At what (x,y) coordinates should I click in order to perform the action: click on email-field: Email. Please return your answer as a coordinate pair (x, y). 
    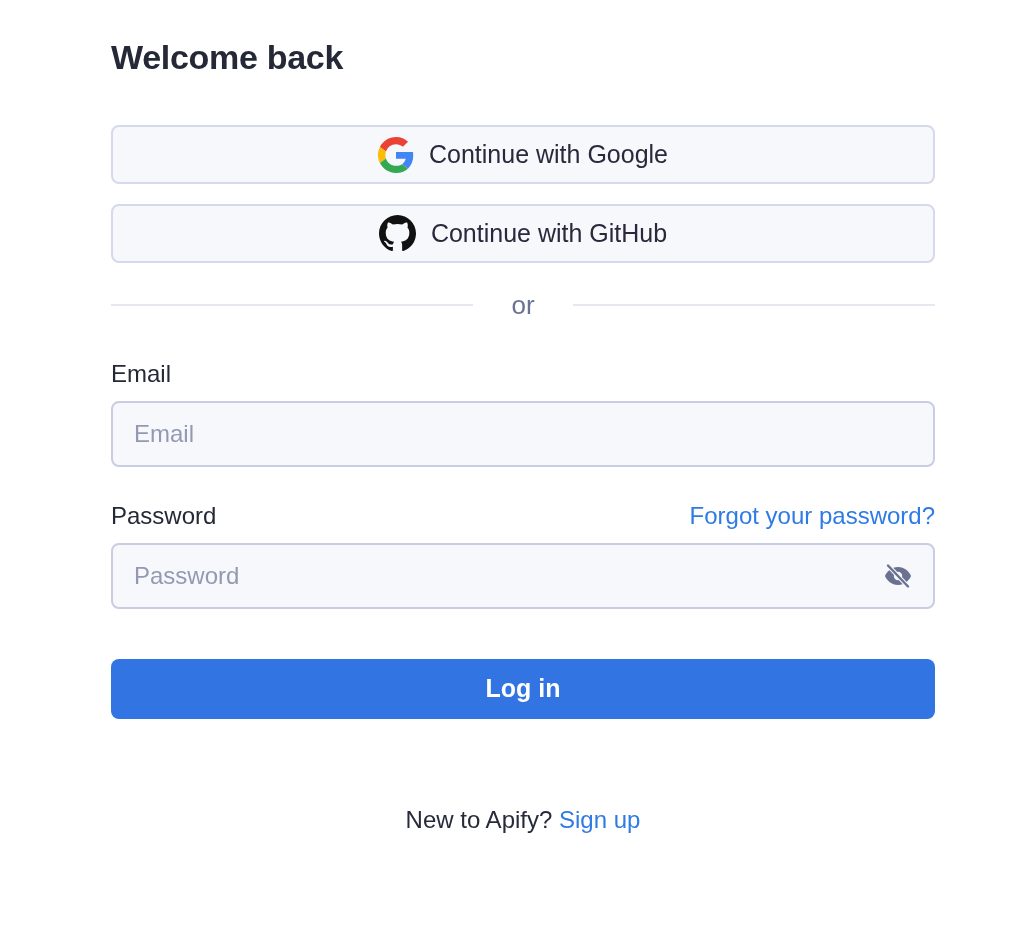
    Looking at the image, I should click on (523, 434).